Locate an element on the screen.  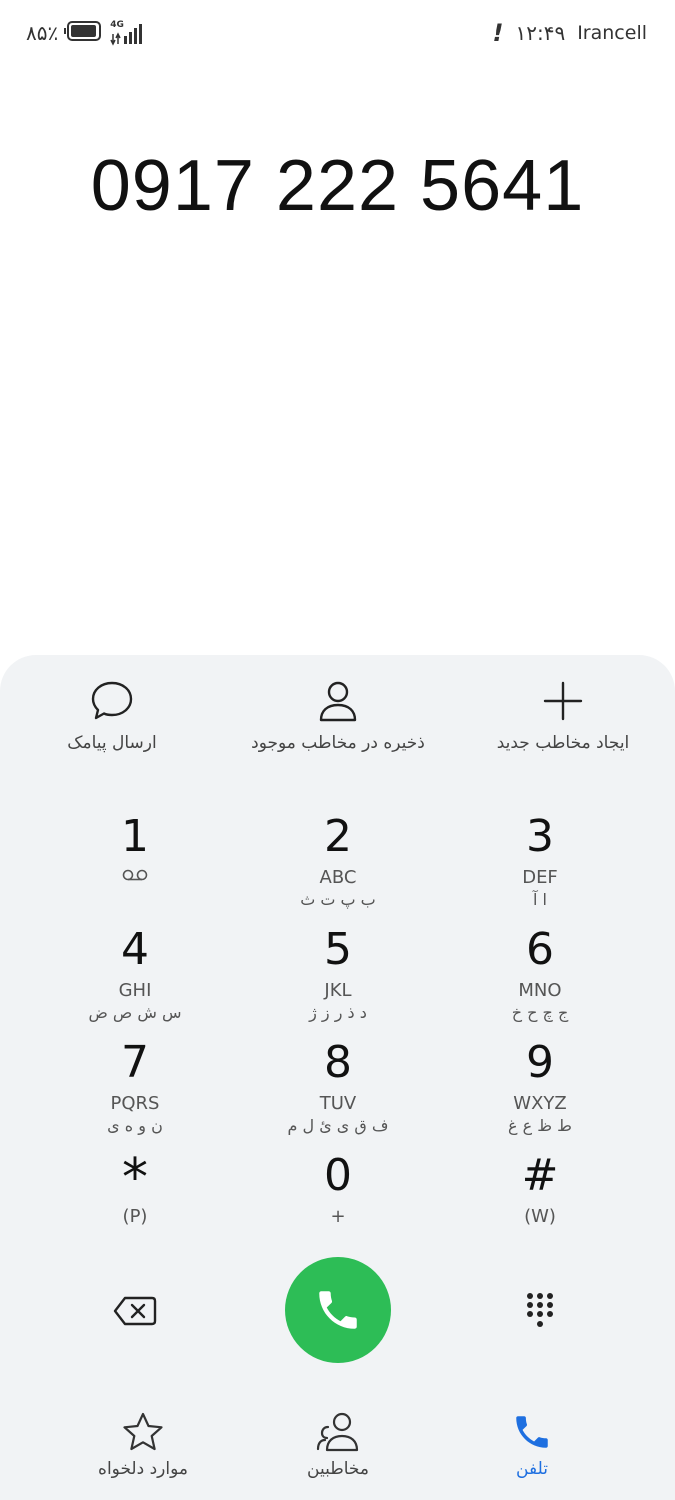
star-icon is located at coordinates (143, 1431).